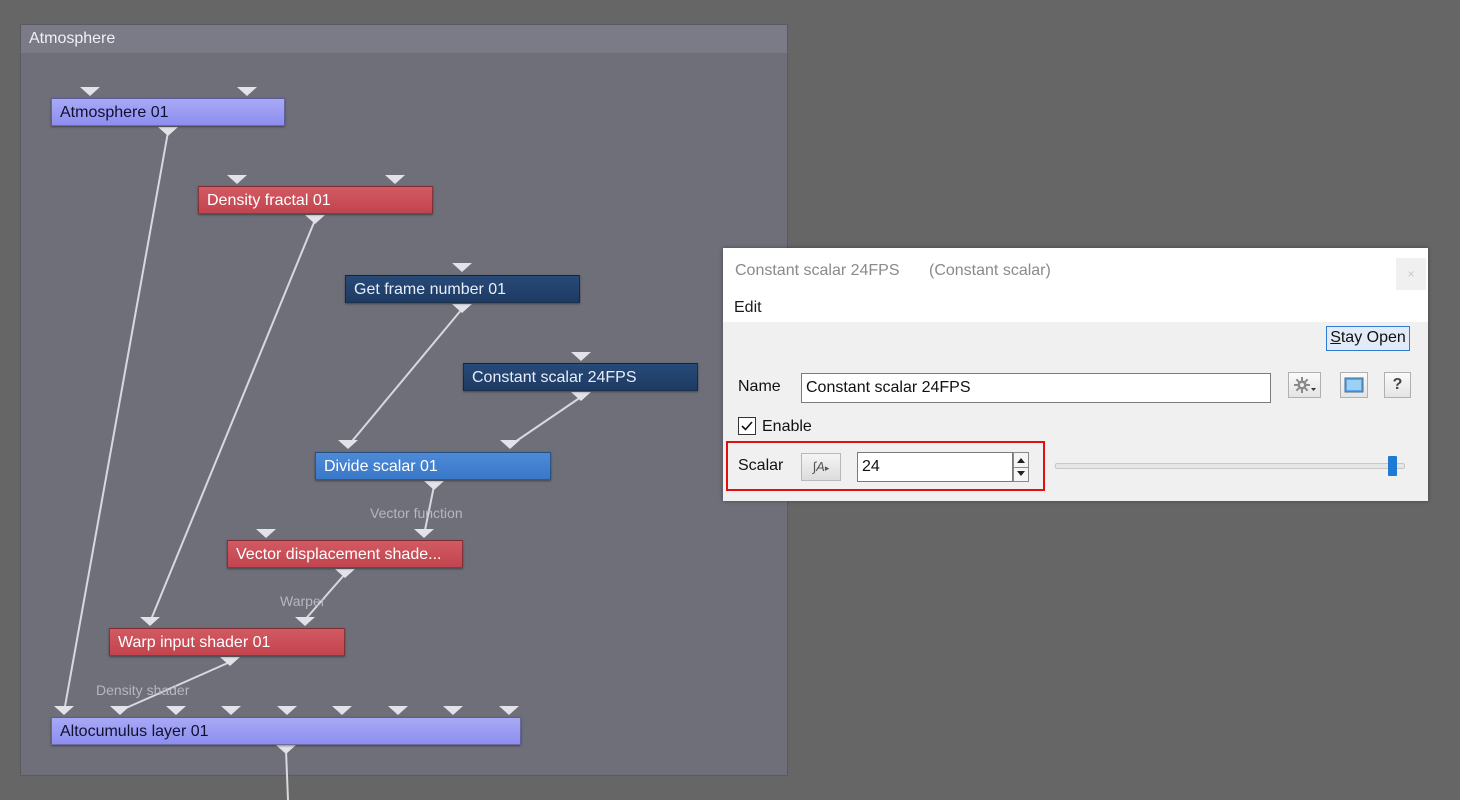 The height and width of the screenshot is (800, 1460). What do you see at coordinates (315, 200) in the screenshot?
I see `node-density-fractal: Density fractal 01` at bounding box center [315, 200].